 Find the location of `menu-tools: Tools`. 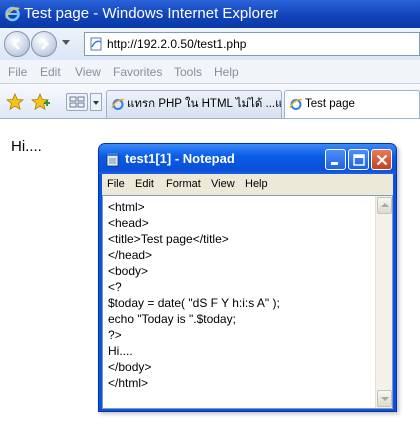

menu-tools: Tools is located at coordinates (188, 72).